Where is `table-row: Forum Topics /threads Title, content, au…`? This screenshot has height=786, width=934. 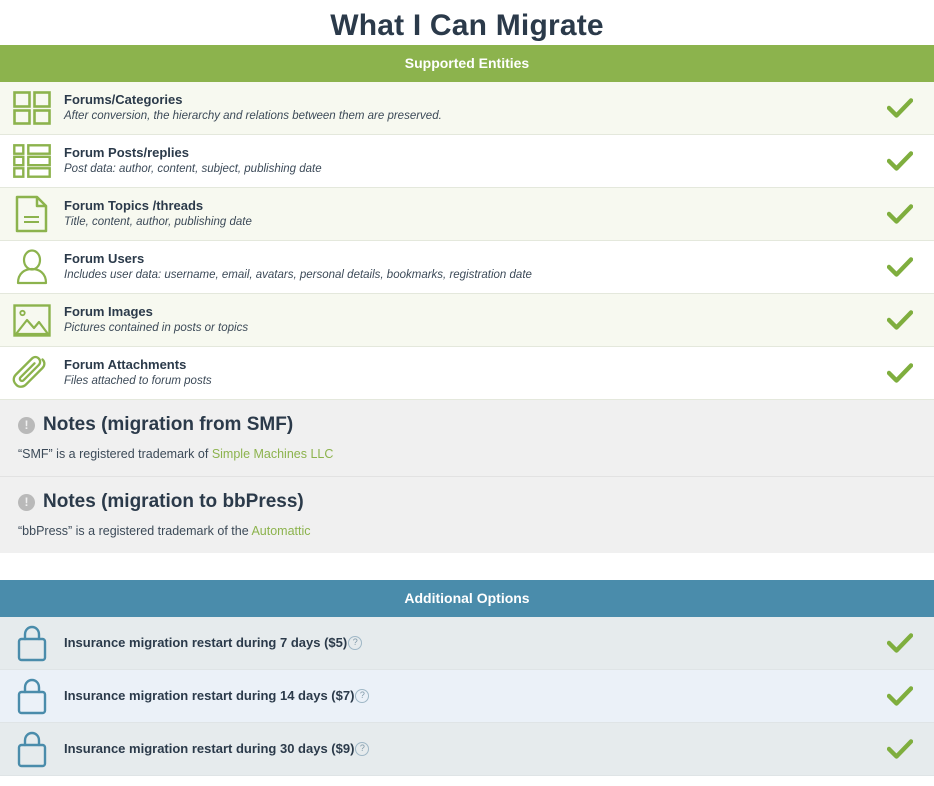 table-row: Forum Topics /threads Title, content, au… is located at coordinates (467, 214).